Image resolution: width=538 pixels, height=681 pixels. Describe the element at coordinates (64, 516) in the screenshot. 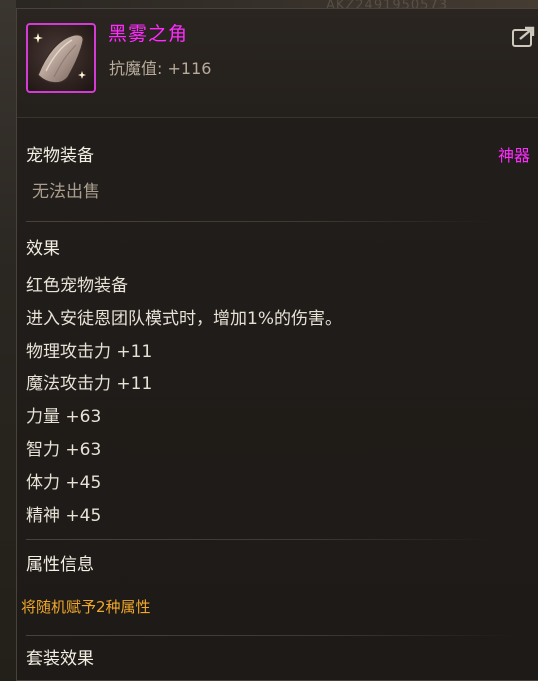

I see `effect-line: 精神 +45` at that location.